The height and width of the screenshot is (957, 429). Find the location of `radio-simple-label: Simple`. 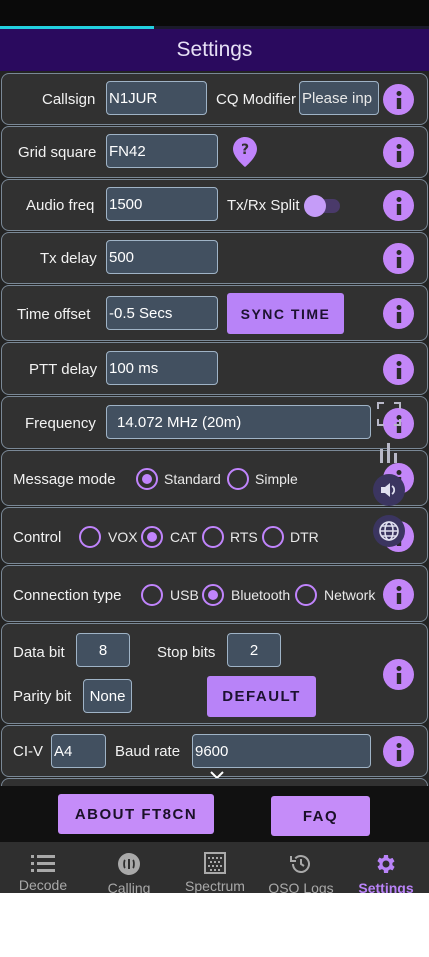

radio-simple-label: Simple is located at coordinates (276, 479).